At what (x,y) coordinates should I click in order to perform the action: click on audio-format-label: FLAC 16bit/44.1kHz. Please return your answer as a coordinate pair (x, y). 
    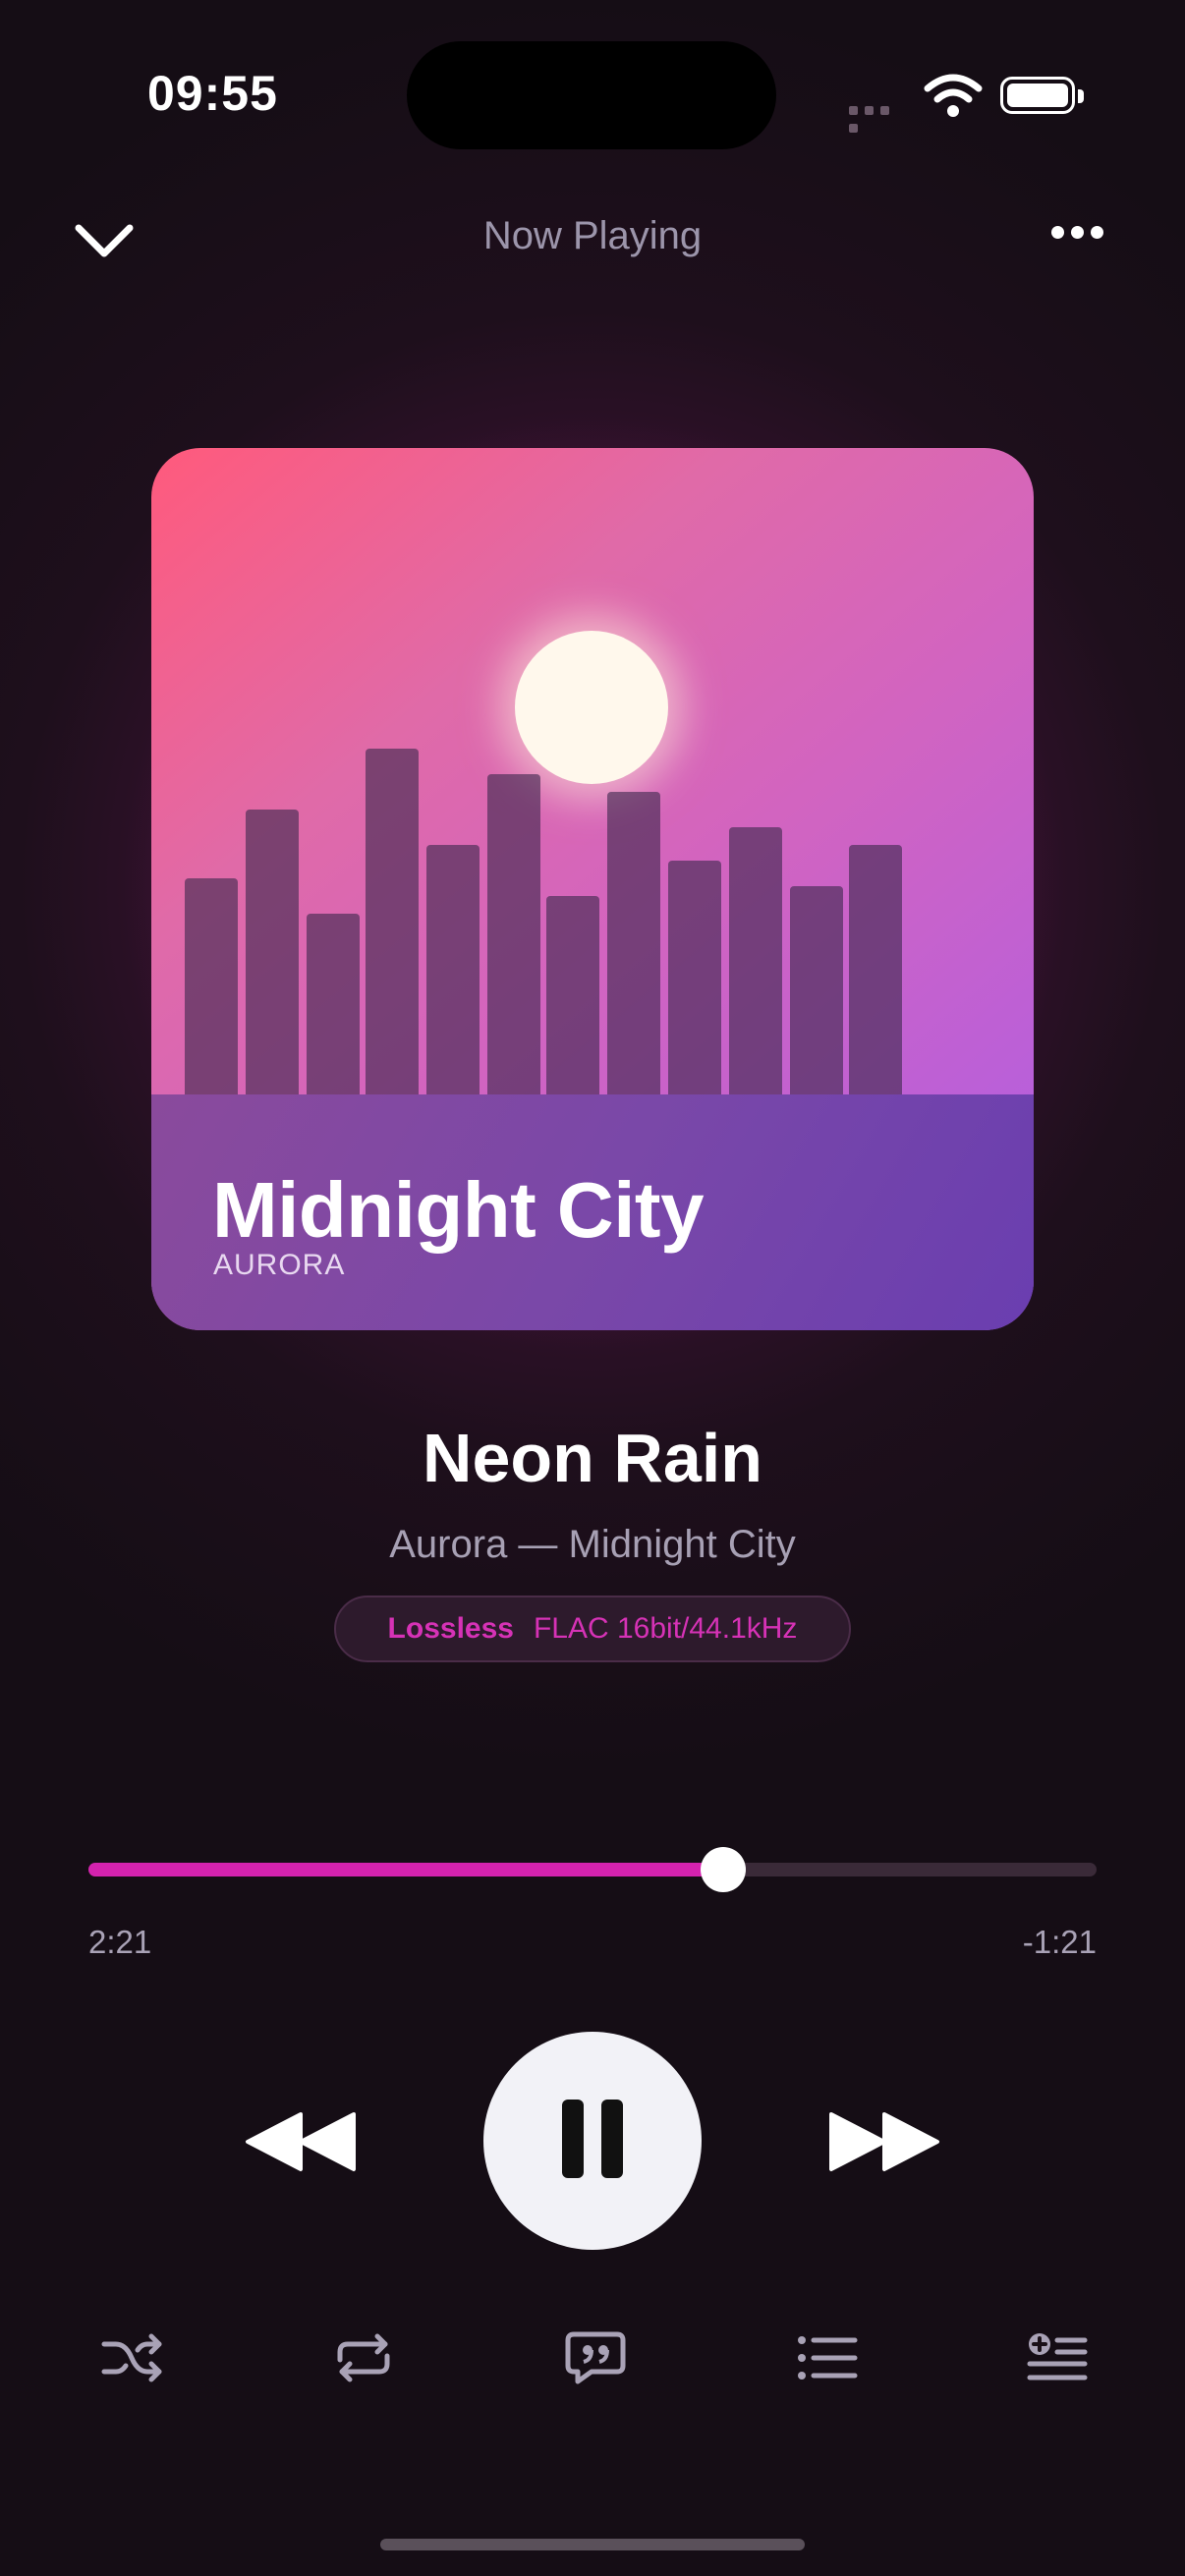
    Looking at the image, I should click on (666, 1628).